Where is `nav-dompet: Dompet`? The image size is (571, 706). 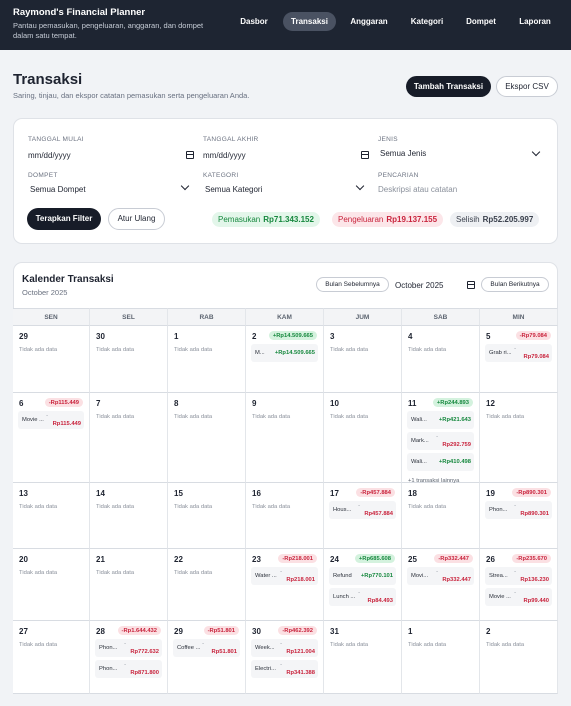 nav-dompet: Dompet is located at coordinates (481, 21).